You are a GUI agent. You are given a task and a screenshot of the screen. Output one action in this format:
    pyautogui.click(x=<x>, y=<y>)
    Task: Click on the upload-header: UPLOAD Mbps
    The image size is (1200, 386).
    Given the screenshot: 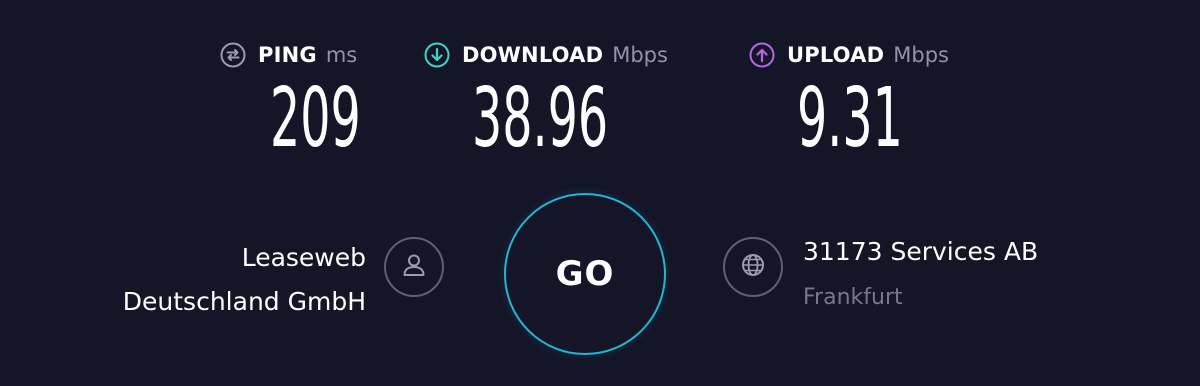 What is the action you would take?
    pyautogui.click(x=849, y=55)
    